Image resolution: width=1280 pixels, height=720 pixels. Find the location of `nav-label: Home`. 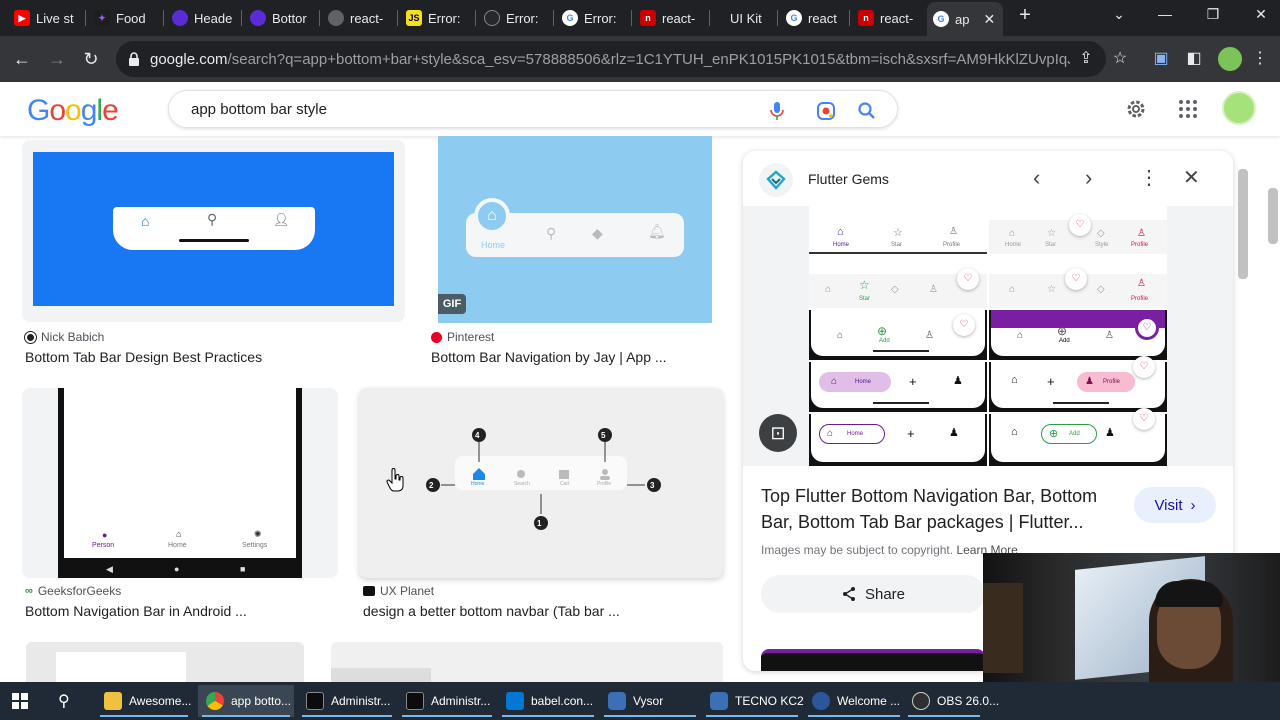

nav-label: Home is located at coordinates (177, 545).